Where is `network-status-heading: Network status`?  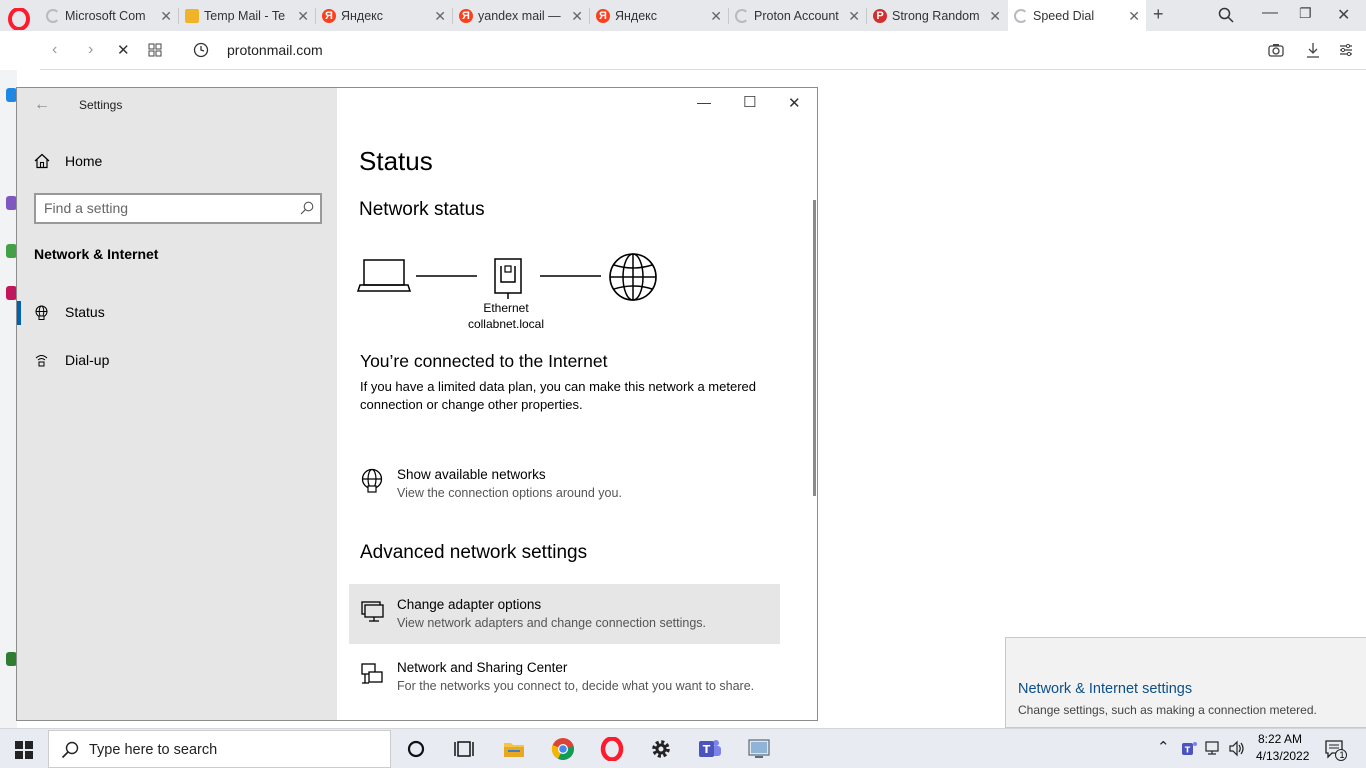 network-status-heading: Network status is located at coordinates (422, 209).